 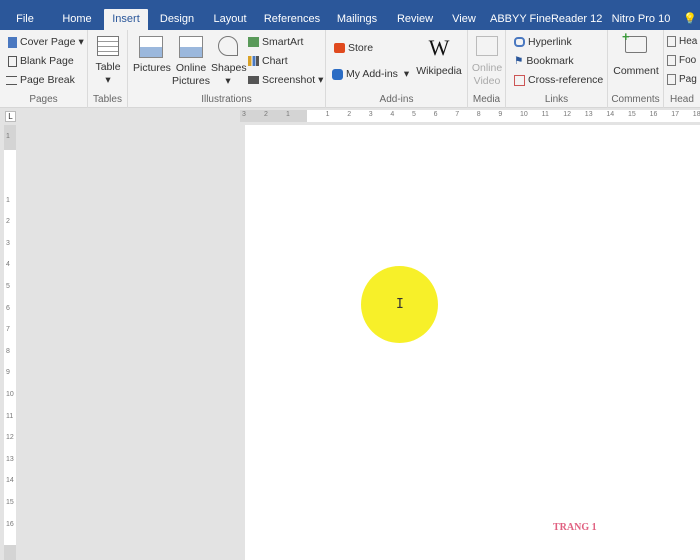 What do you see at coordinates (41, 61) in the screenshot?
I see `blank-page-button: Blank Page` at bounding box center [41, 61].